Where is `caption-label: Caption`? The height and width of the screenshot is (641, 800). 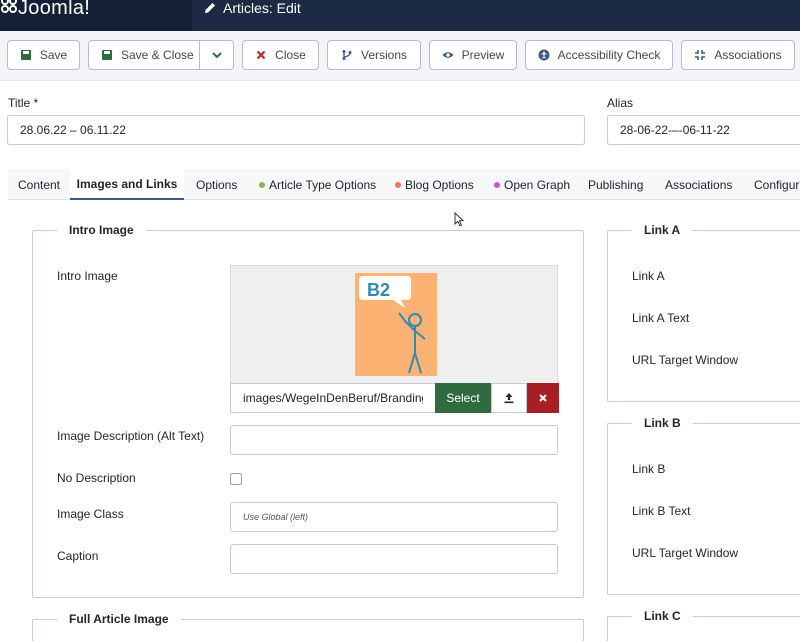 caption-label: Caption is located at coordinates (78, 556).